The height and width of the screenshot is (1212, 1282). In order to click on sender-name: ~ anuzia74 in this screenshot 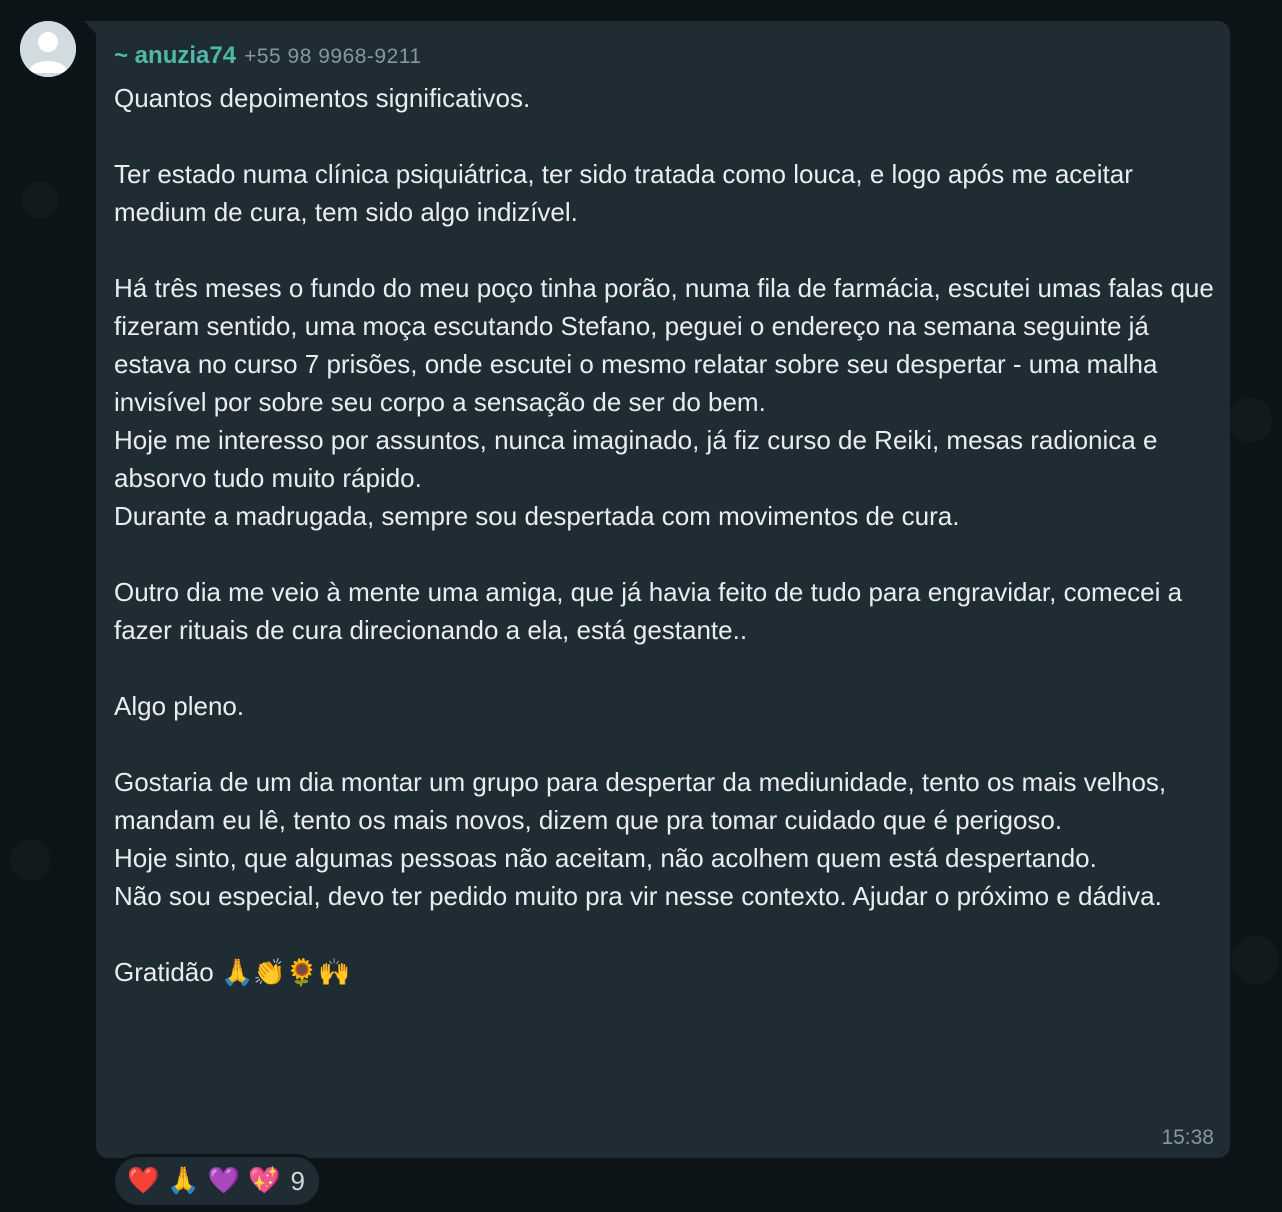, I will do `click(175, 55)`.